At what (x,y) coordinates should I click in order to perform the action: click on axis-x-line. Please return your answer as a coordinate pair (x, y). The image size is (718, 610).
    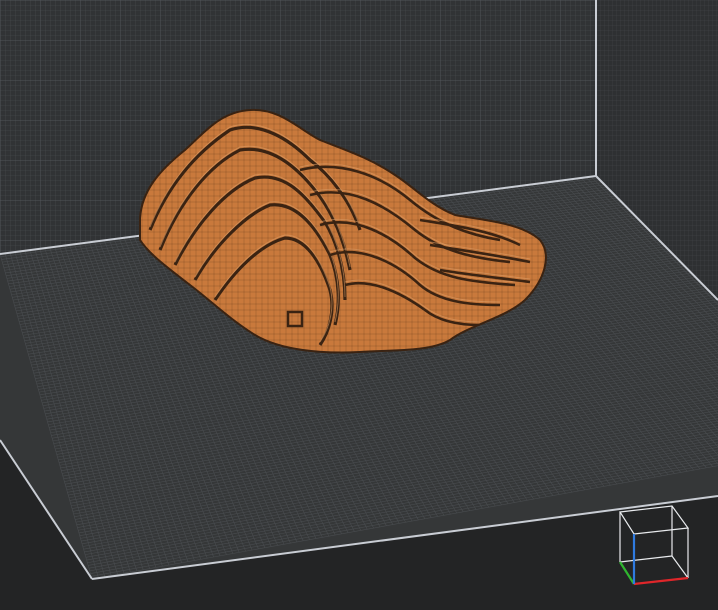
    Looking at the image, I should click on (661, 581).